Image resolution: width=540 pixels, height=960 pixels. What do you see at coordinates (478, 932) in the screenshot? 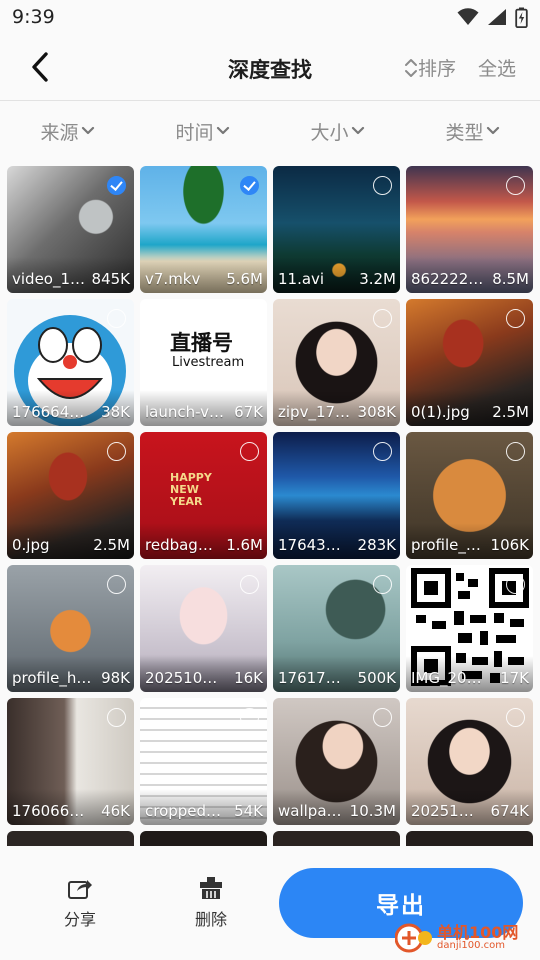
I see `watermark-line1: 单机100网` at bounding box center [478, 932].